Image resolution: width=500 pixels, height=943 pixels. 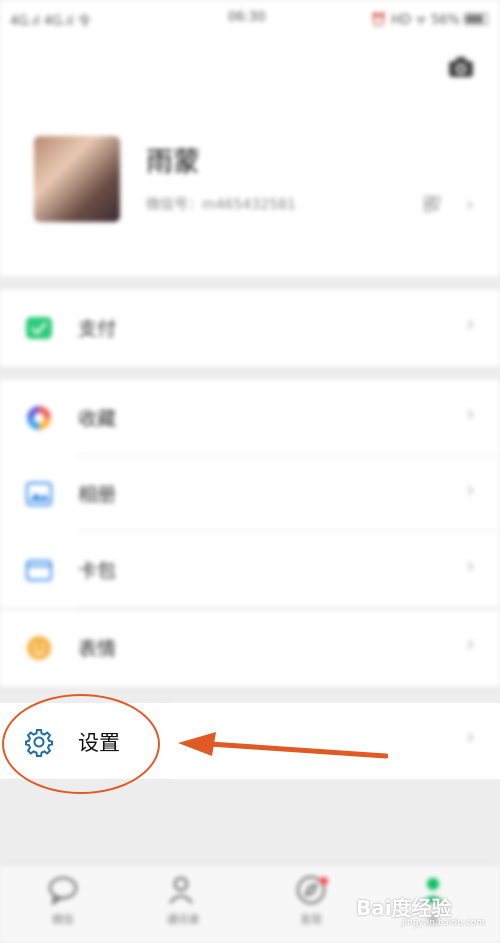 I want to click on menu-label-settings: 设置, so click(x=99, y=743).